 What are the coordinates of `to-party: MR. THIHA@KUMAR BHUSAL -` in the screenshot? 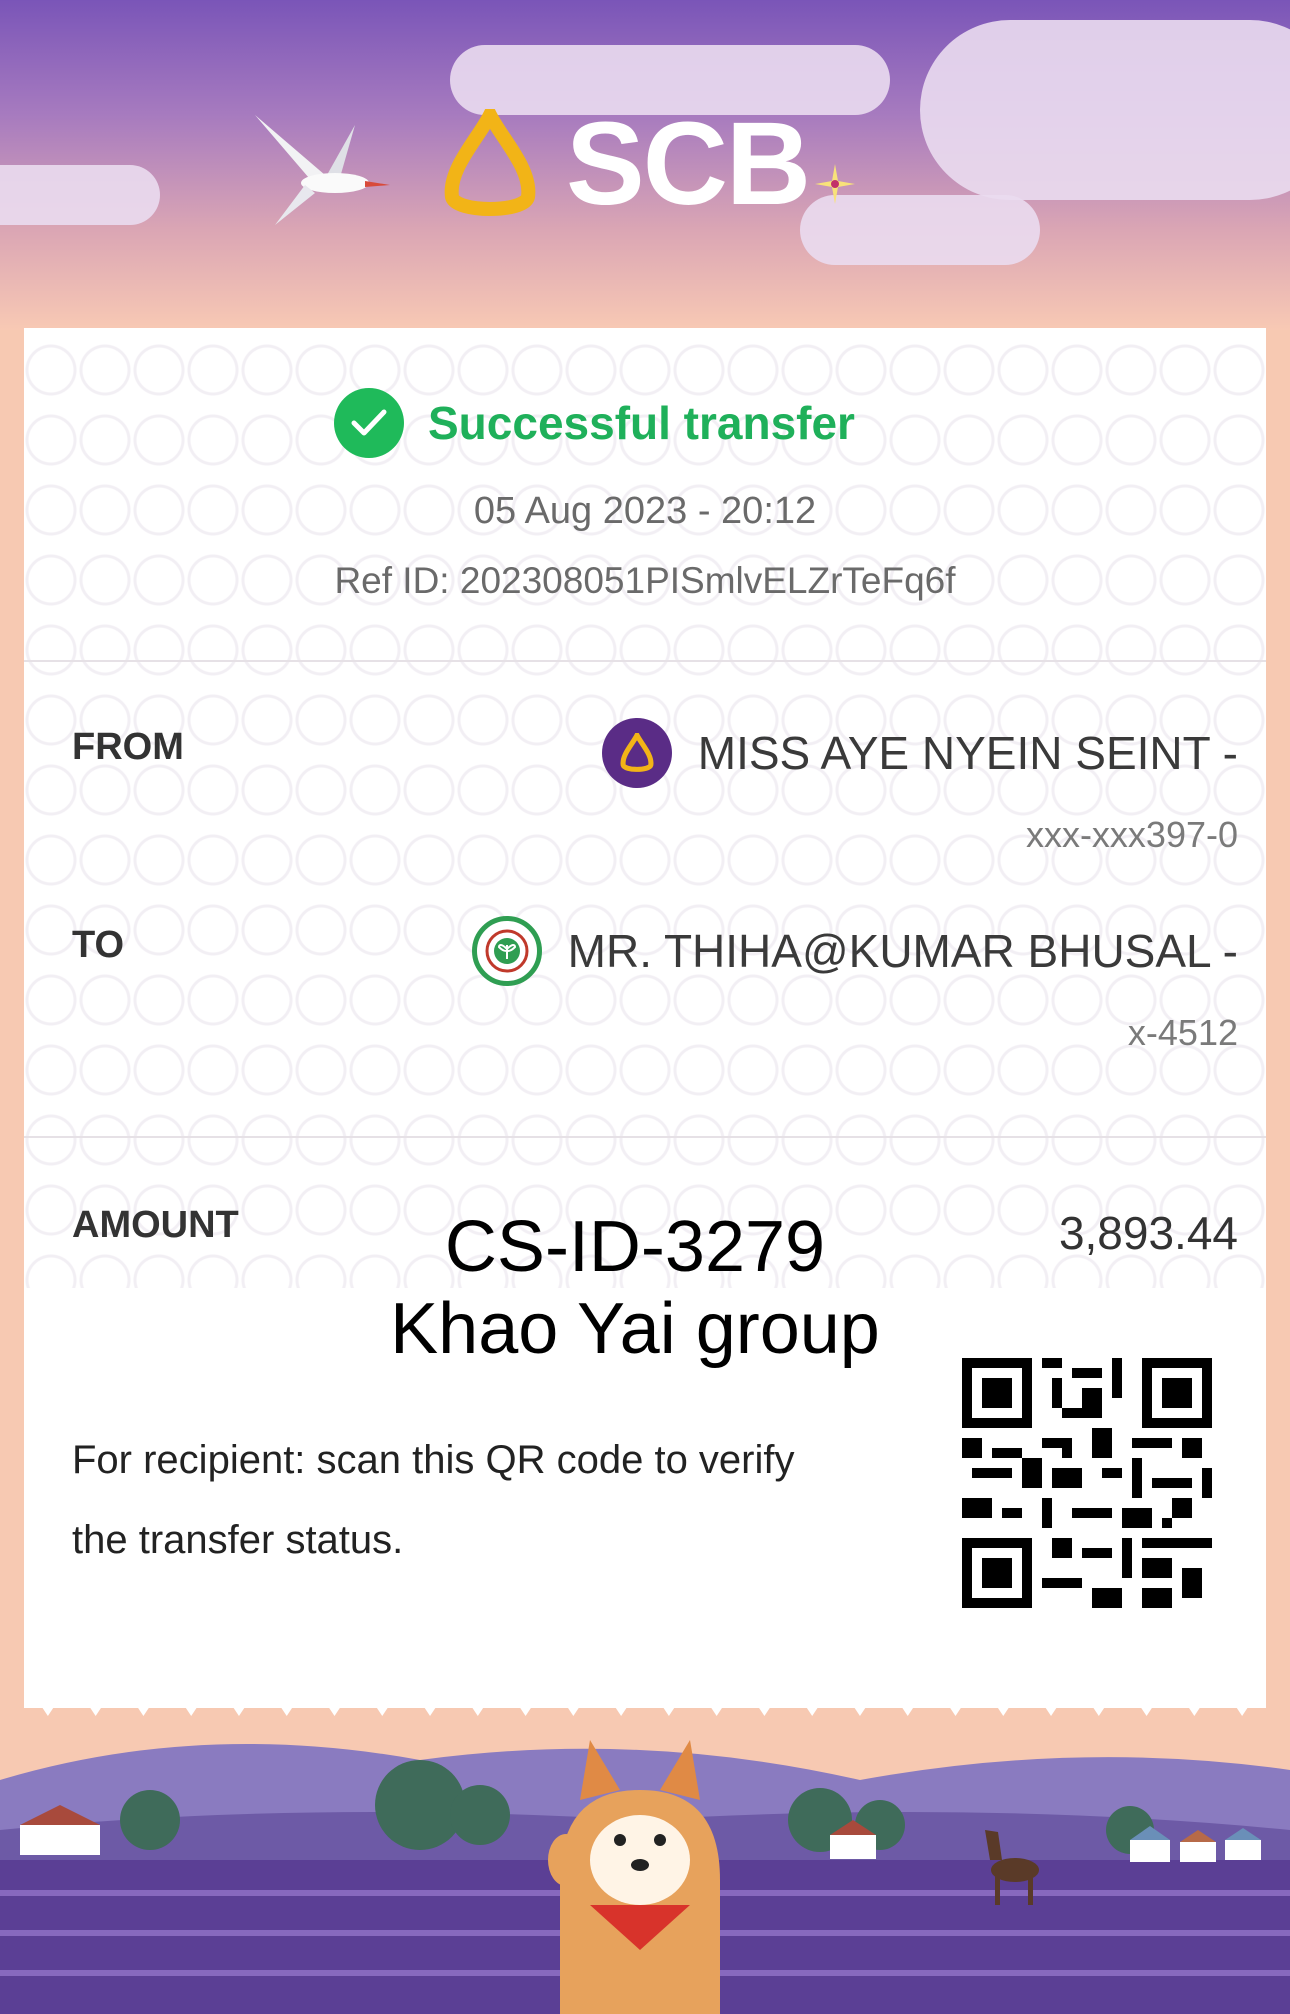 It's located at (854, 951).